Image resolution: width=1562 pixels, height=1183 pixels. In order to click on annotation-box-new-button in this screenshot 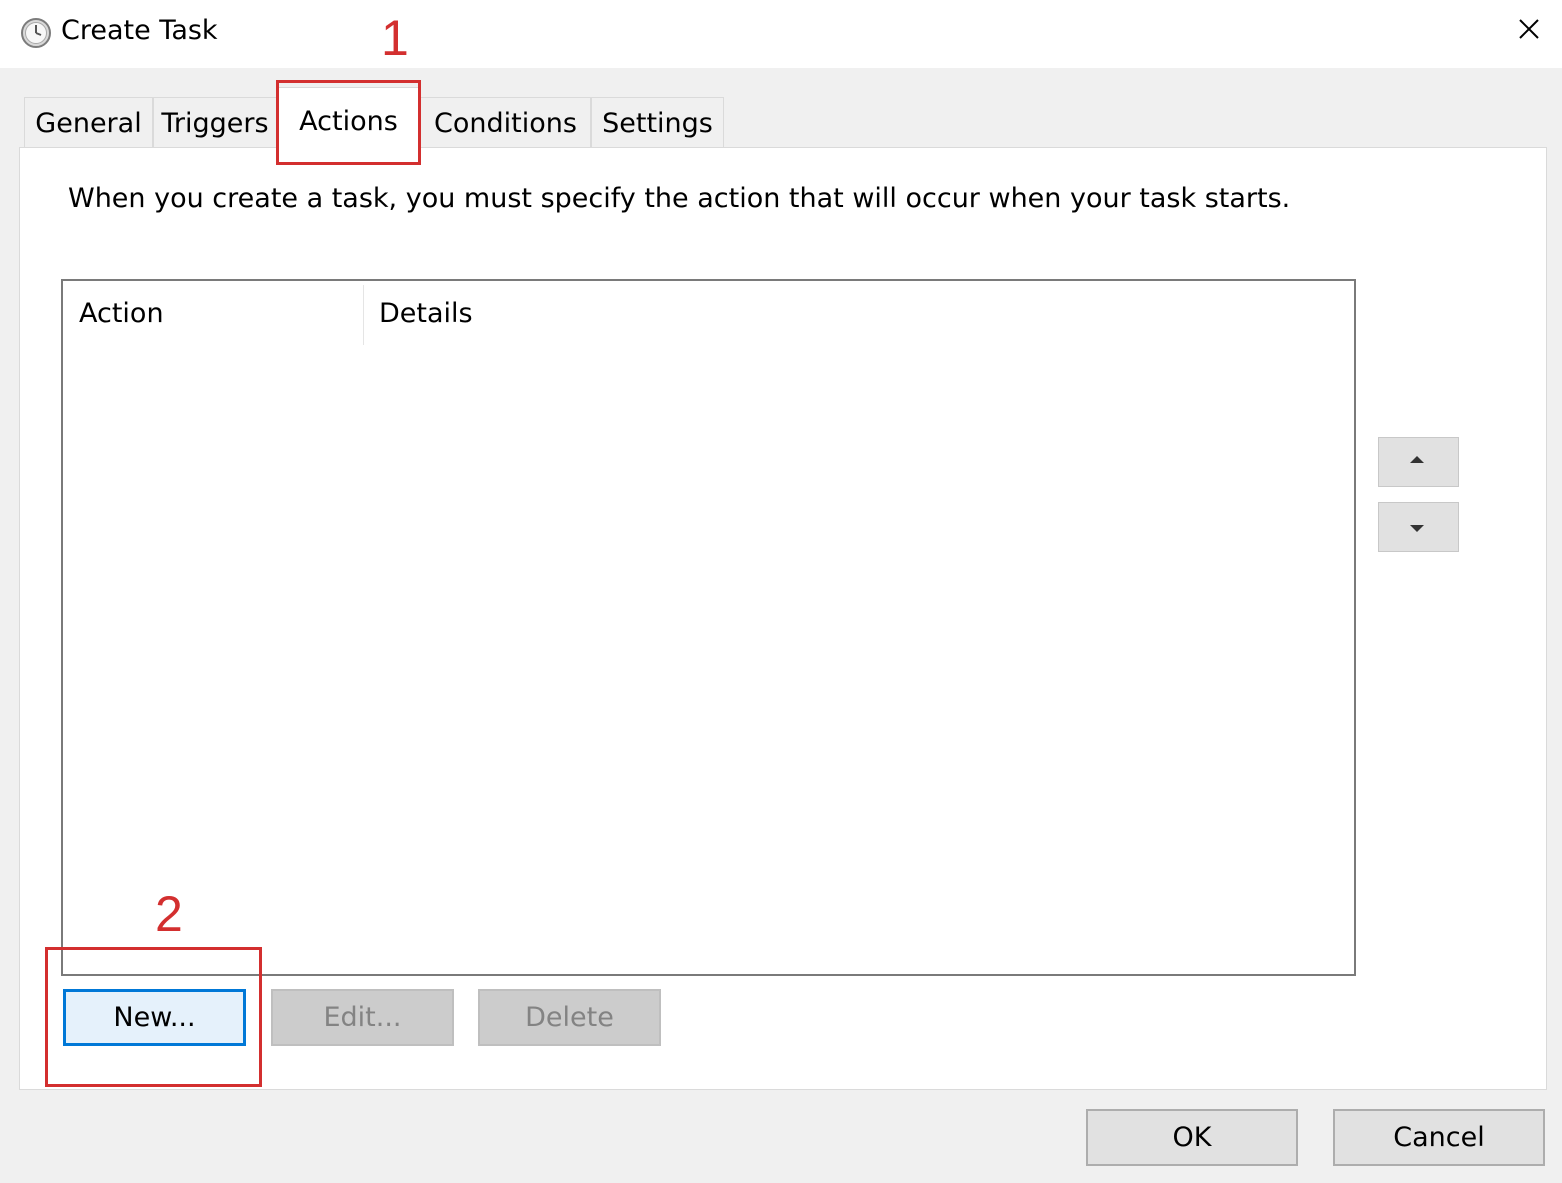, I will do `click(153, 1017)`.